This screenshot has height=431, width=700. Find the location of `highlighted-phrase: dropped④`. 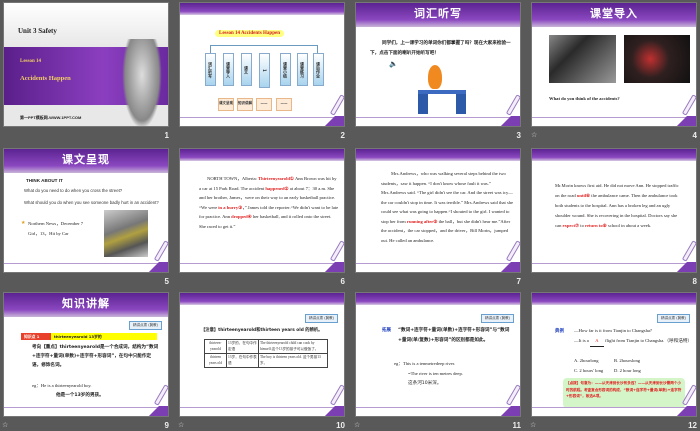

highlighted-phrase: dropped④ is located at coordinates (241, 216).